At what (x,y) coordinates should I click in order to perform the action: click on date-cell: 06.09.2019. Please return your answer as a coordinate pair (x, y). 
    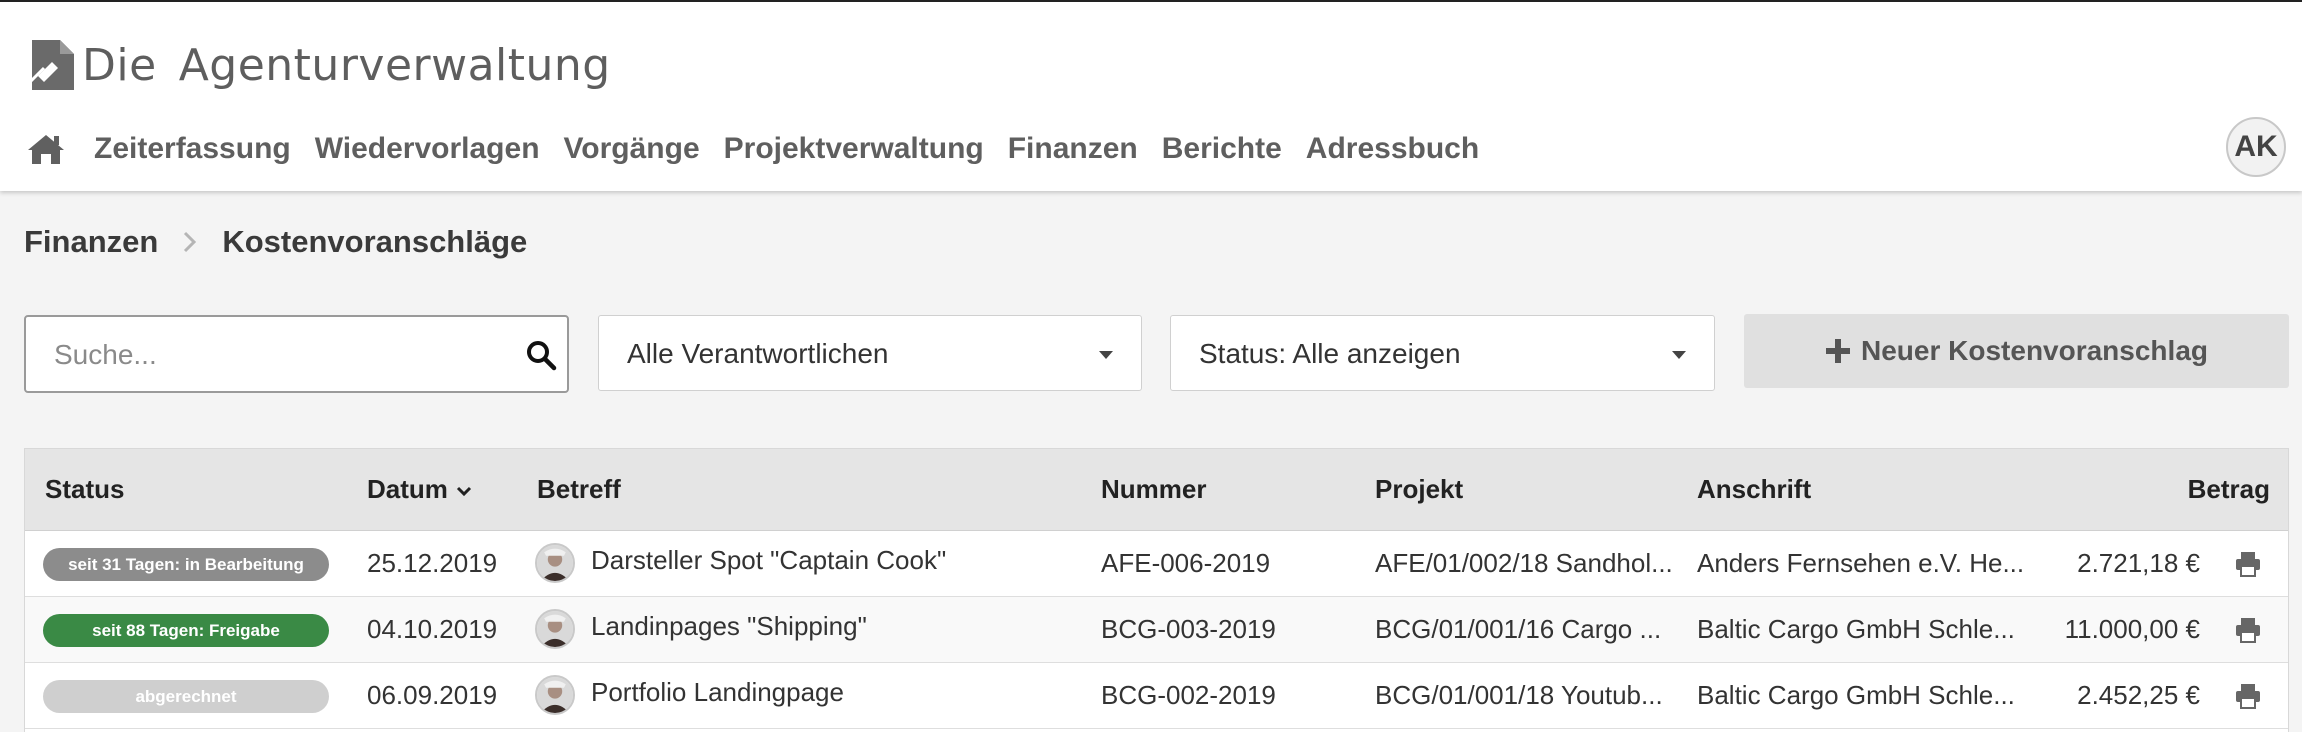
    Looking at the image, I should click on (432, 695).